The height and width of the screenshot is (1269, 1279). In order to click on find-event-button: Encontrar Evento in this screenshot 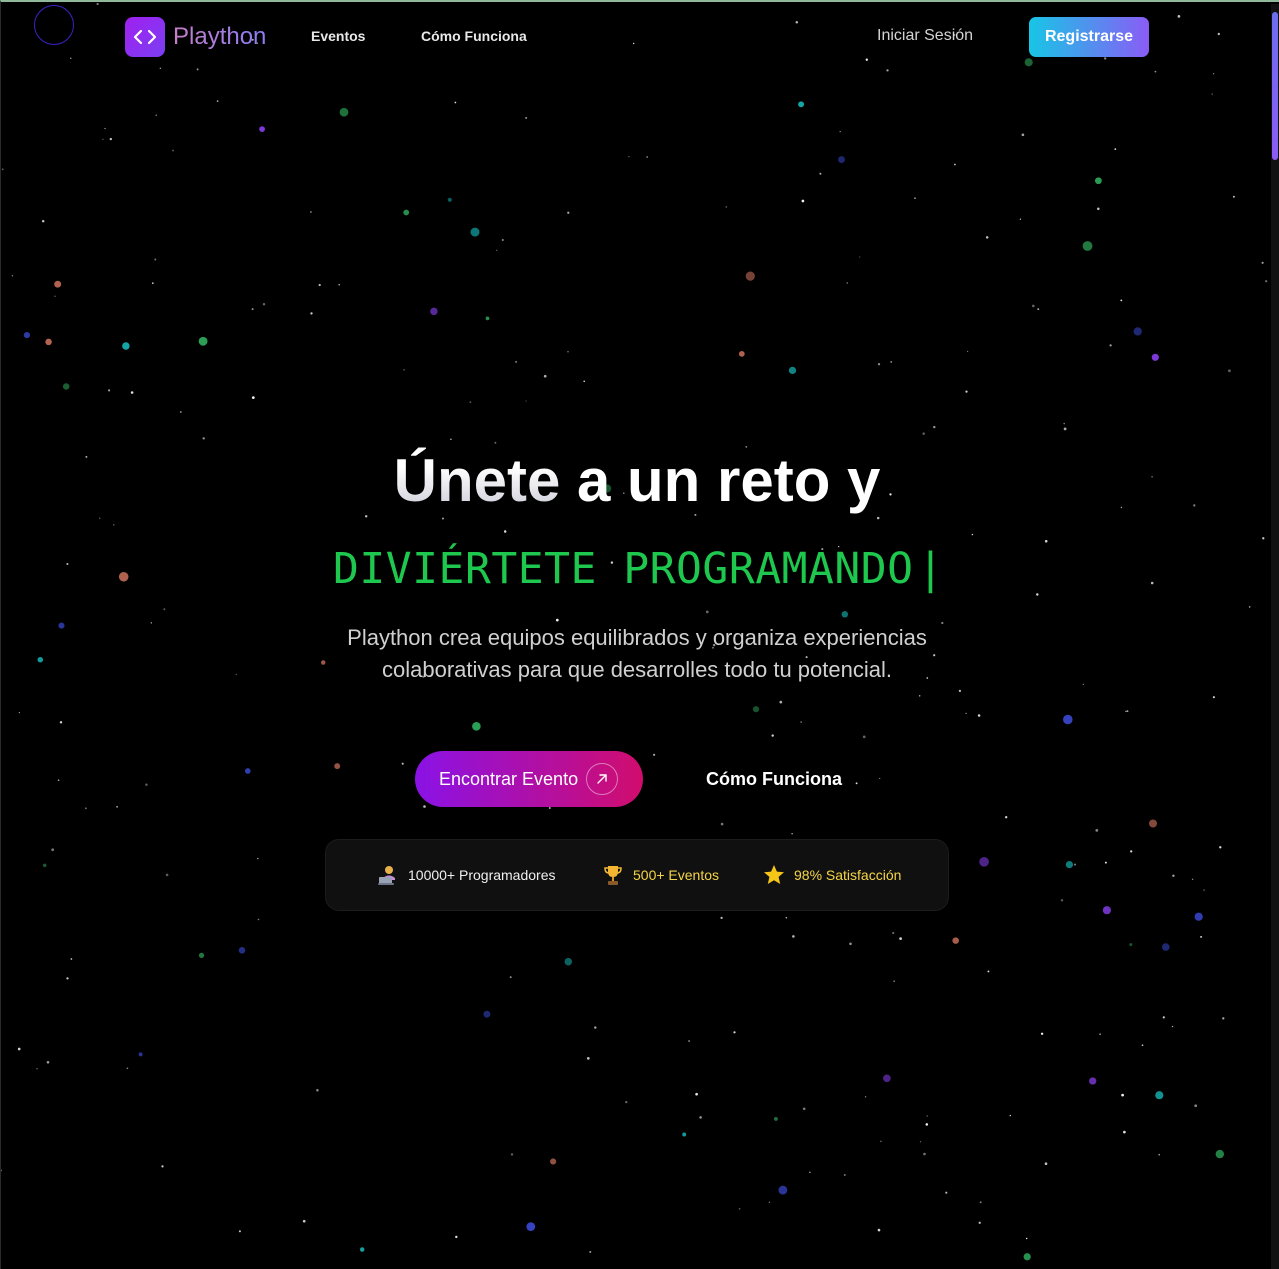, I will do `click(529, 779)`.